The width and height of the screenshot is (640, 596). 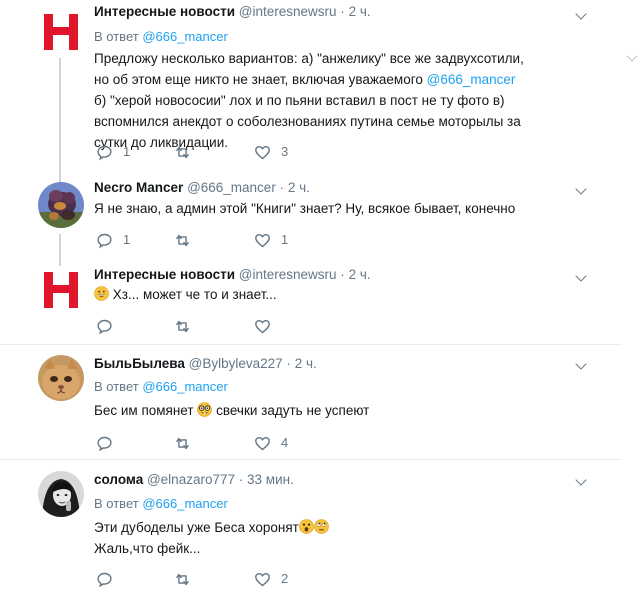 I want to click on like-button, so click(x=267, y=326).